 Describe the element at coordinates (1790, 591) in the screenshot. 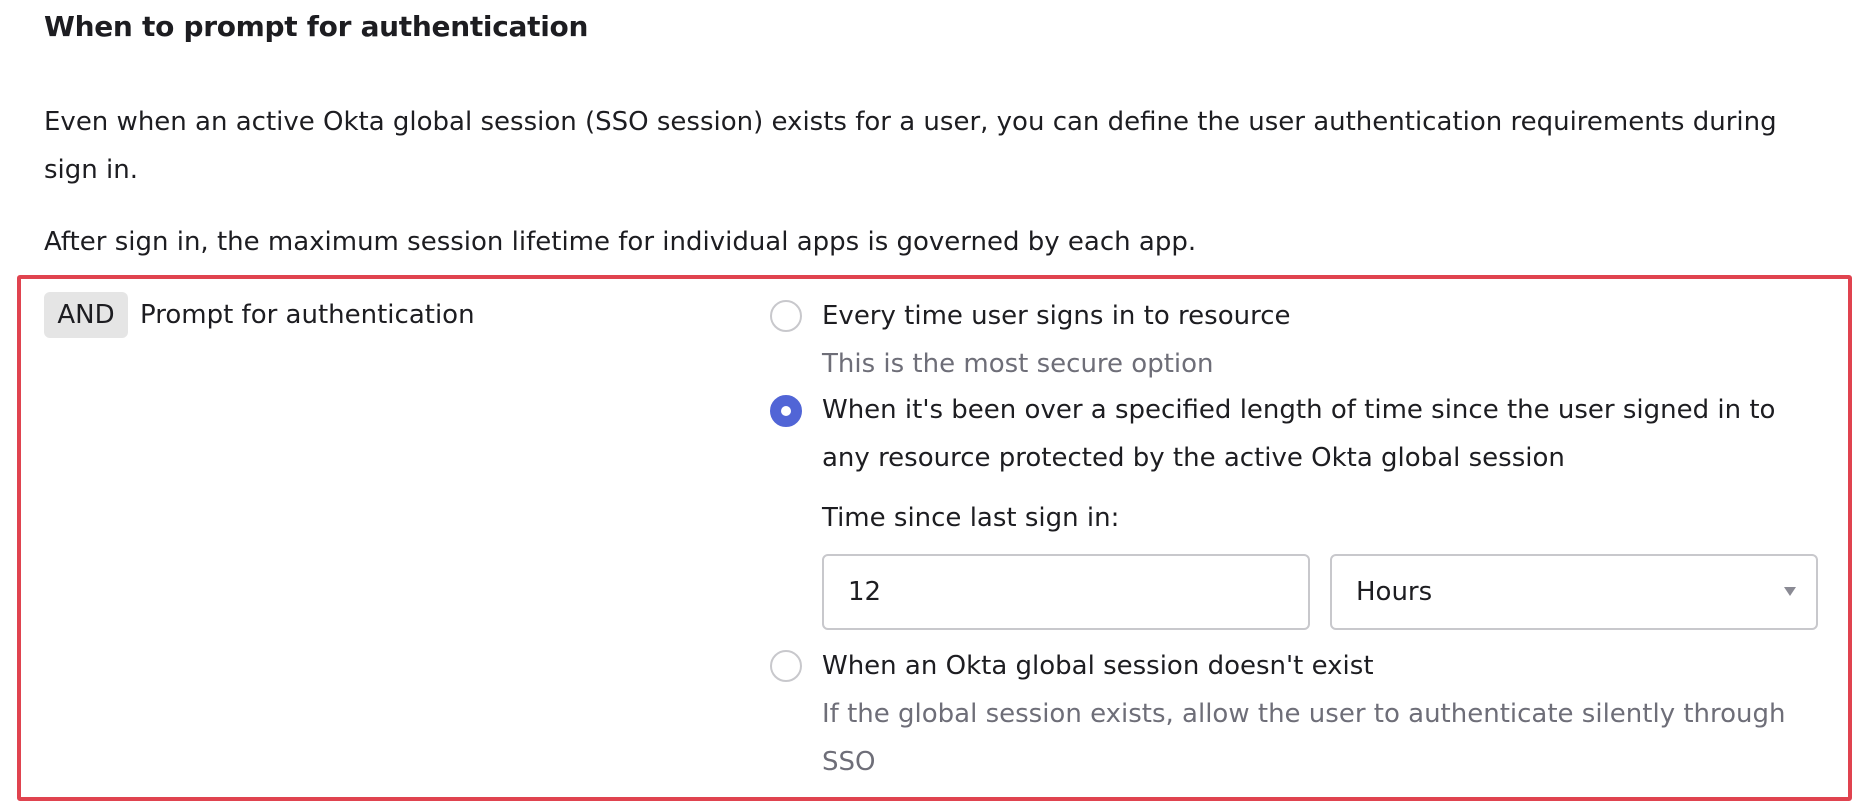

I see `chevron-down-icon` at that location.